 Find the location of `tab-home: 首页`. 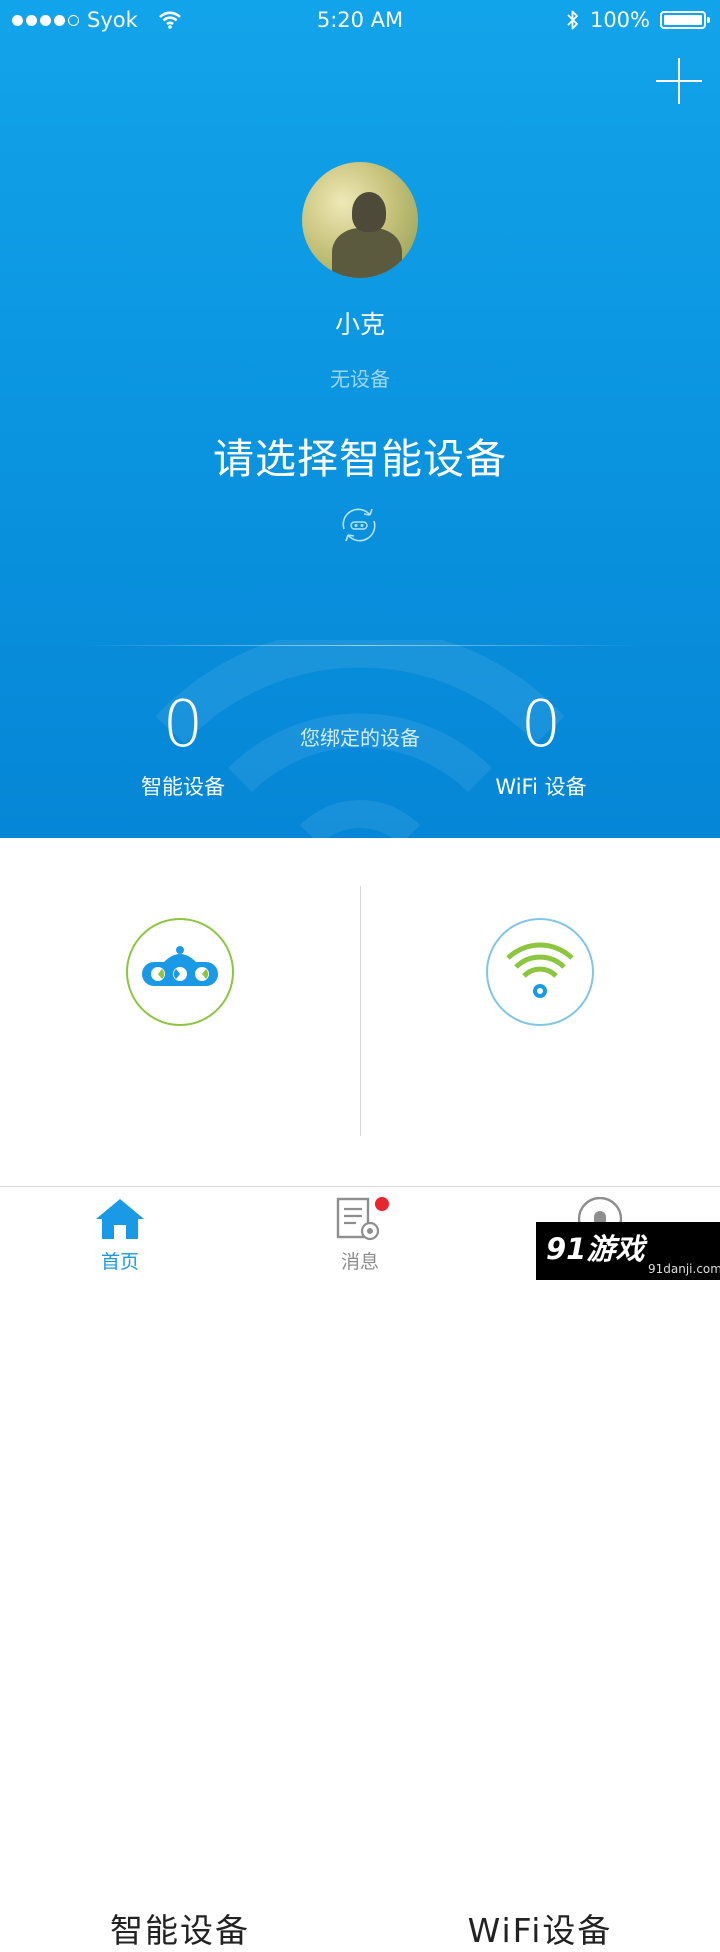

tab-home: 首页 is located at coordinates (120, 1234).